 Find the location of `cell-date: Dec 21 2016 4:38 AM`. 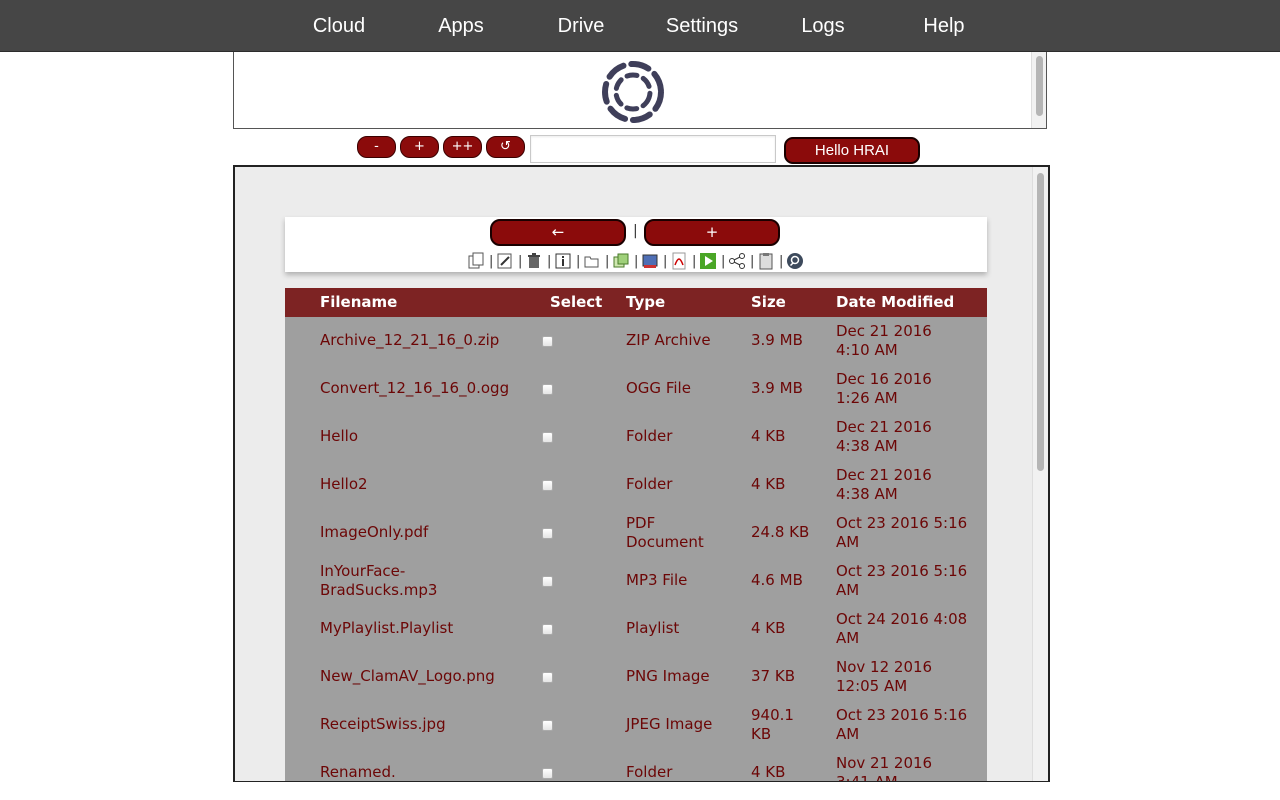

cell-date: Dec 21 2016 4:38 AM is located at coordinates (908, 485).